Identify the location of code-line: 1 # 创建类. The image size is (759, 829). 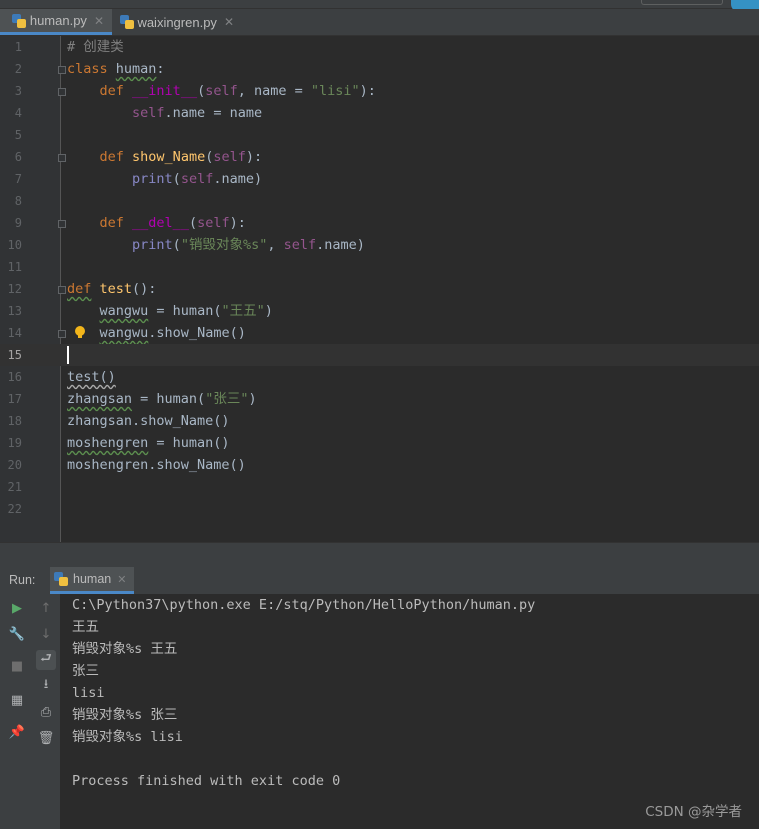
(69, 47).